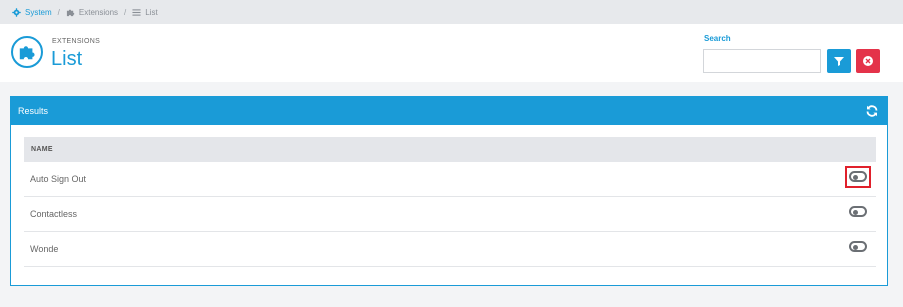  What do you see at coordinates (151, 12) in the screenshot?
I see `breadcrumb-label: List` at bounding box center [151, 12].